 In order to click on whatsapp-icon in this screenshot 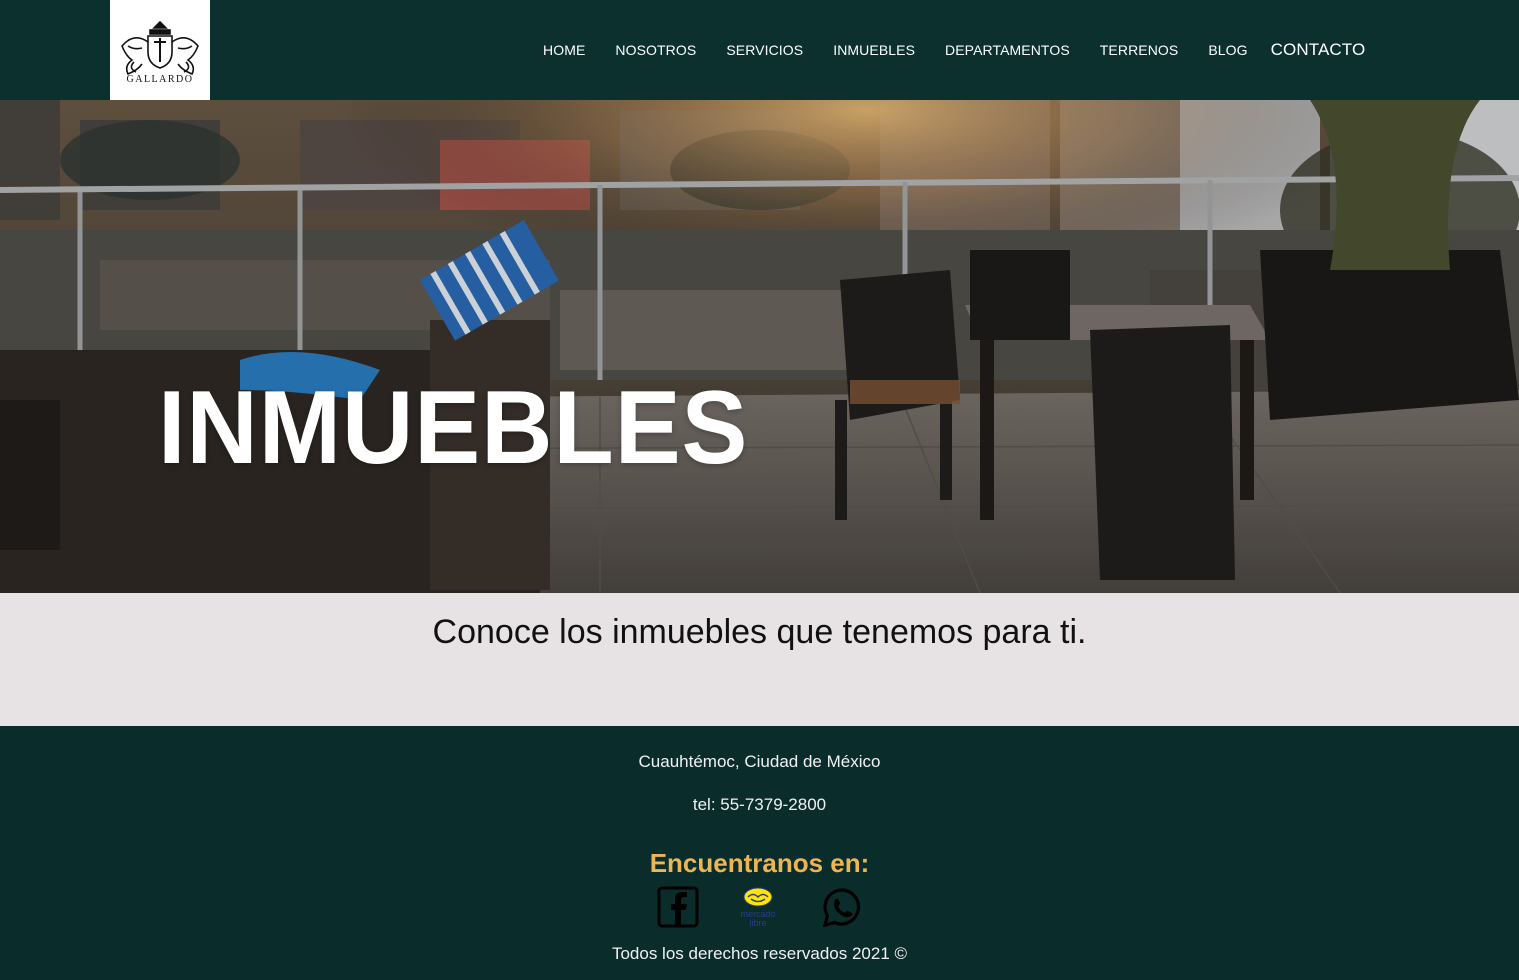, I will do `click(841, 908)`.